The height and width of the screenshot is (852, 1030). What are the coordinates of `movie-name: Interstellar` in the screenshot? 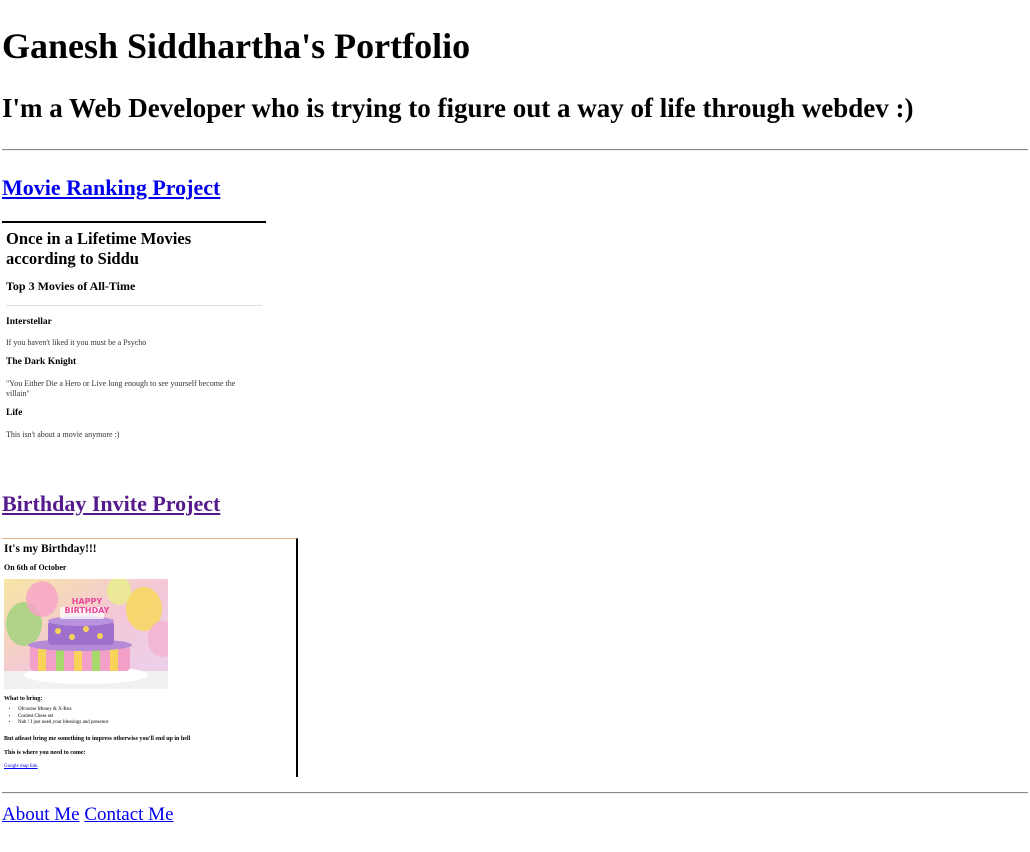 It's located at (29, 322).